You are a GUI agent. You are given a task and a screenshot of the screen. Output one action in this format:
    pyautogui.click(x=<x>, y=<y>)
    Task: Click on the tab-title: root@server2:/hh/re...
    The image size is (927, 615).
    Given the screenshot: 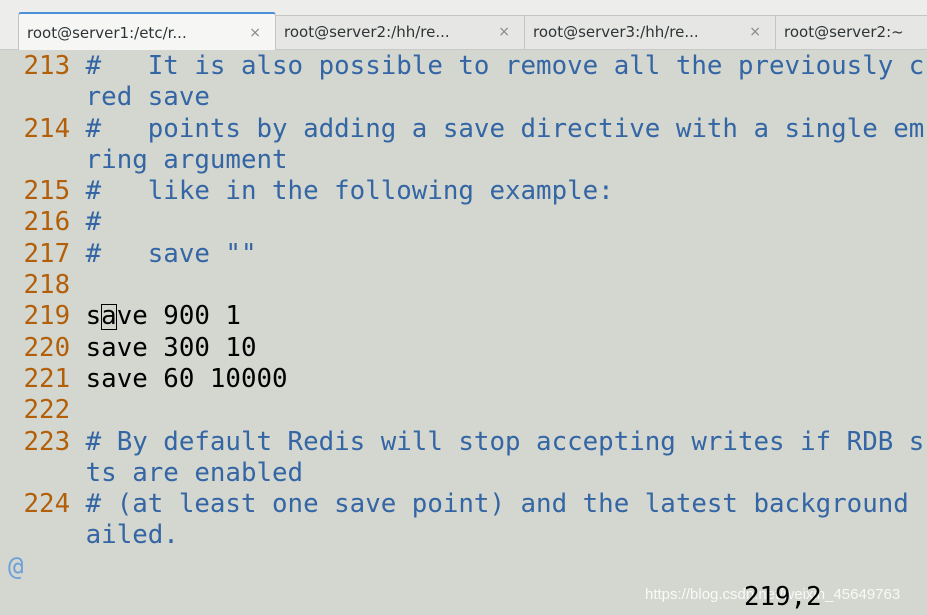 What is the action you would take?
    pyautogui.click(x=367, y=32)
    